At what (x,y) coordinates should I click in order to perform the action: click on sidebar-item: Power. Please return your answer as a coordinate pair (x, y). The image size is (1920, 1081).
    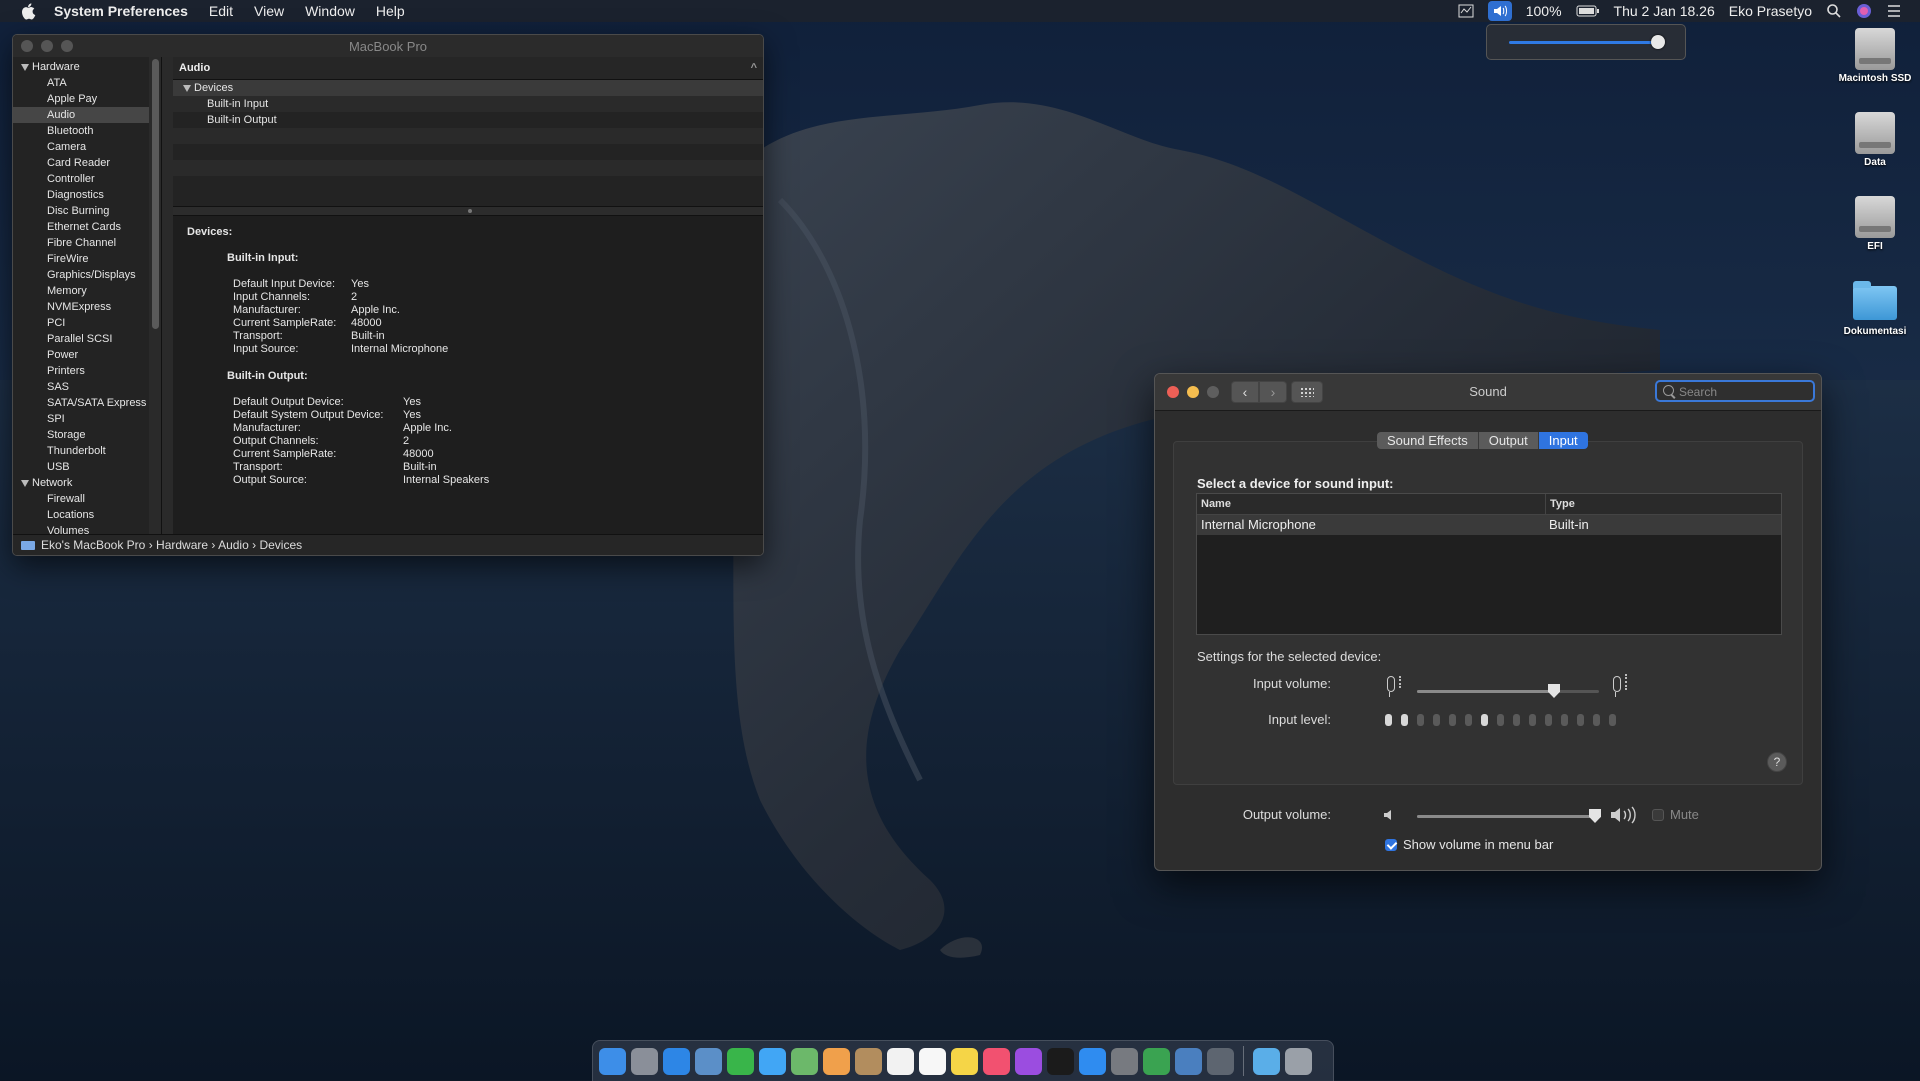
    Looking at the image, I should click on (87, 355).